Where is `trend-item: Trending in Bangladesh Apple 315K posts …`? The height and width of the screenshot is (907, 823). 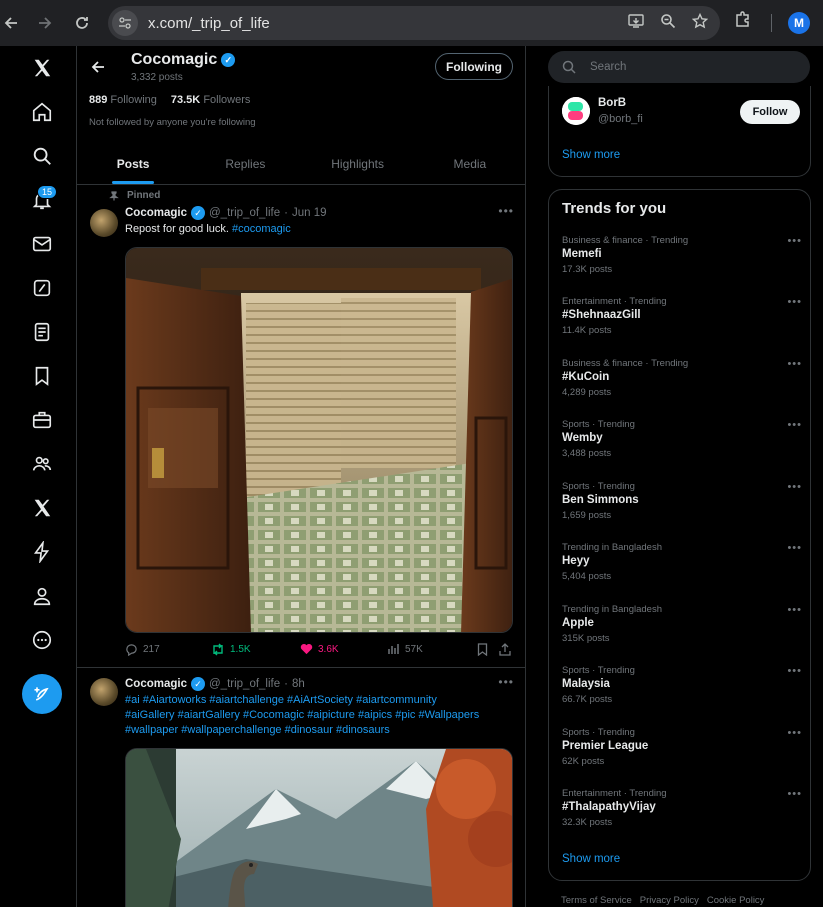
trend-item: Trending in Bangladesh Apple 315K posts … is located at coordinates (682, 632).